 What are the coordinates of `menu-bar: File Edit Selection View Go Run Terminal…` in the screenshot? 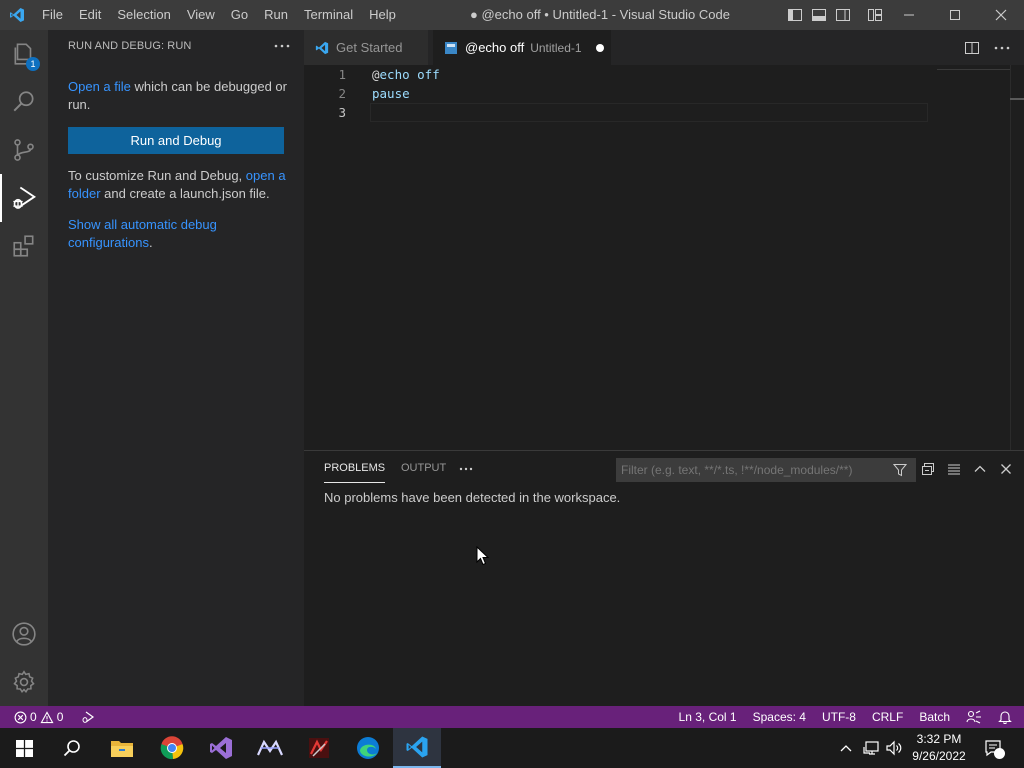 It's located at (219, 15).